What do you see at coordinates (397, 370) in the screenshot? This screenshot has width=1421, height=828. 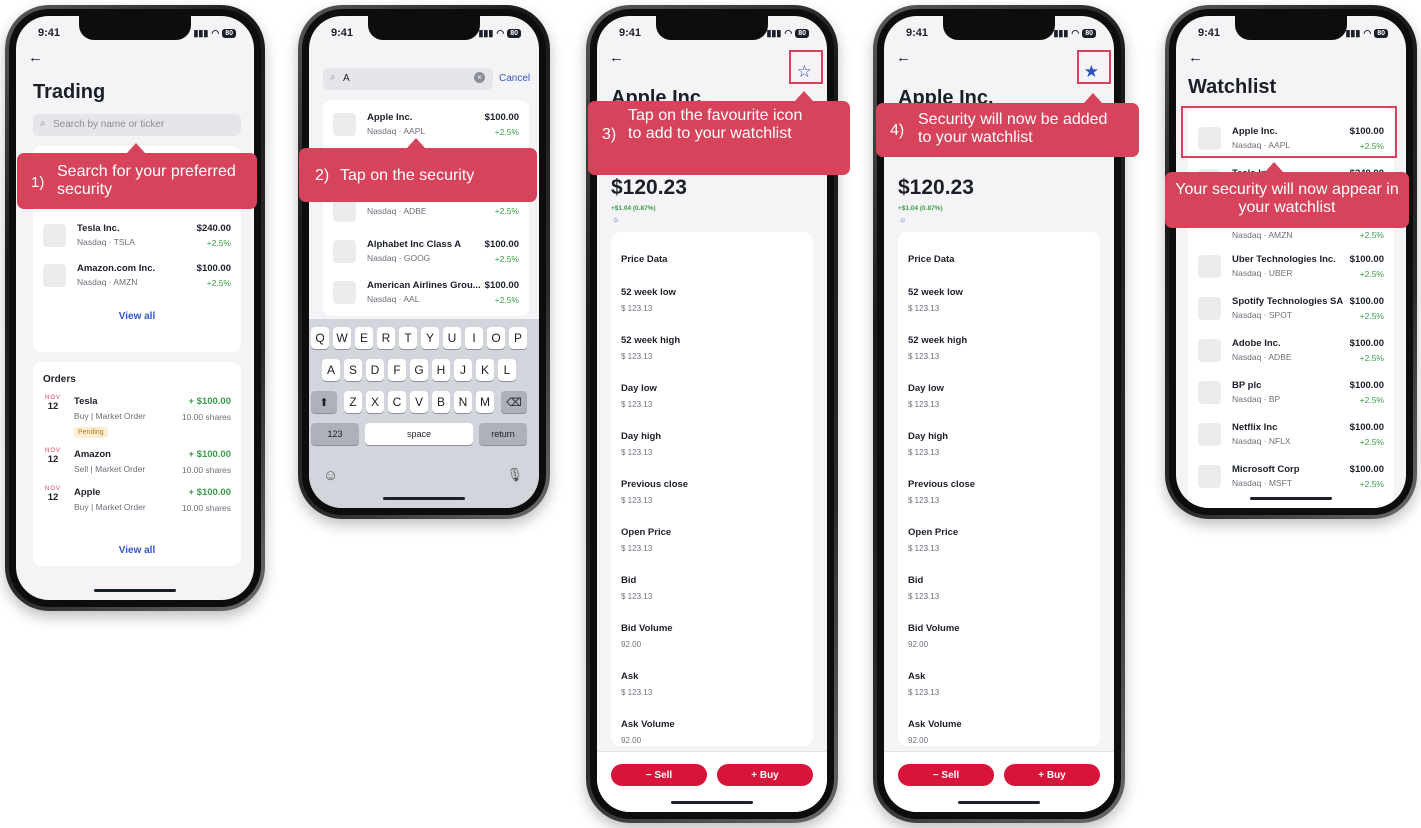 I see `key: F` at bounding box center [397, 370].